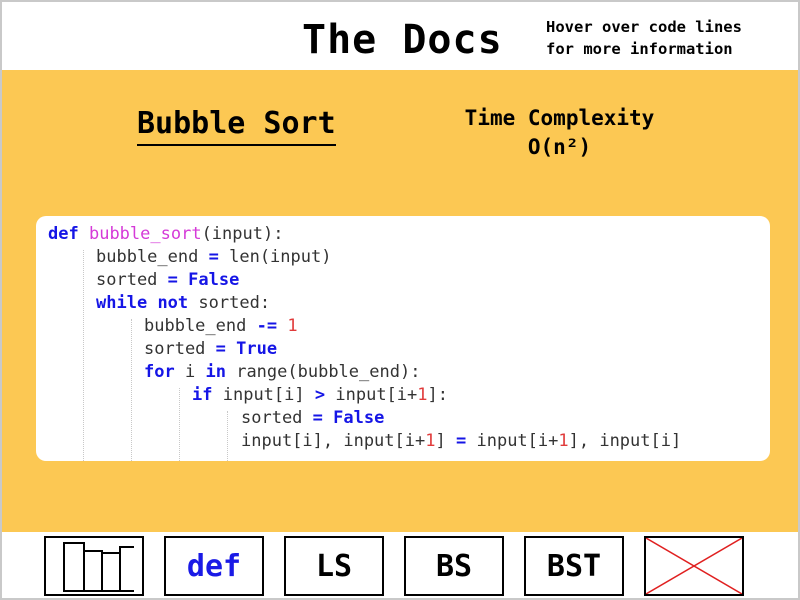 Image resolution: width=800 pixels, height=600 pixels. I want to click on code-line-2: bubble_end = len(input), so click(213, 257).